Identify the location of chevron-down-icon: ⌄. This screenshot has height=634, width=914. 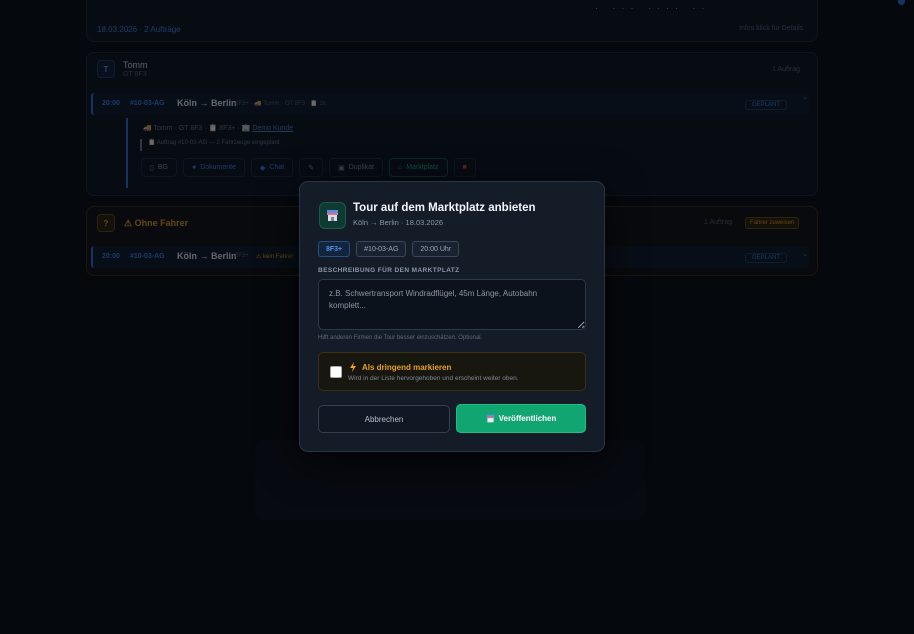
(805, 253).